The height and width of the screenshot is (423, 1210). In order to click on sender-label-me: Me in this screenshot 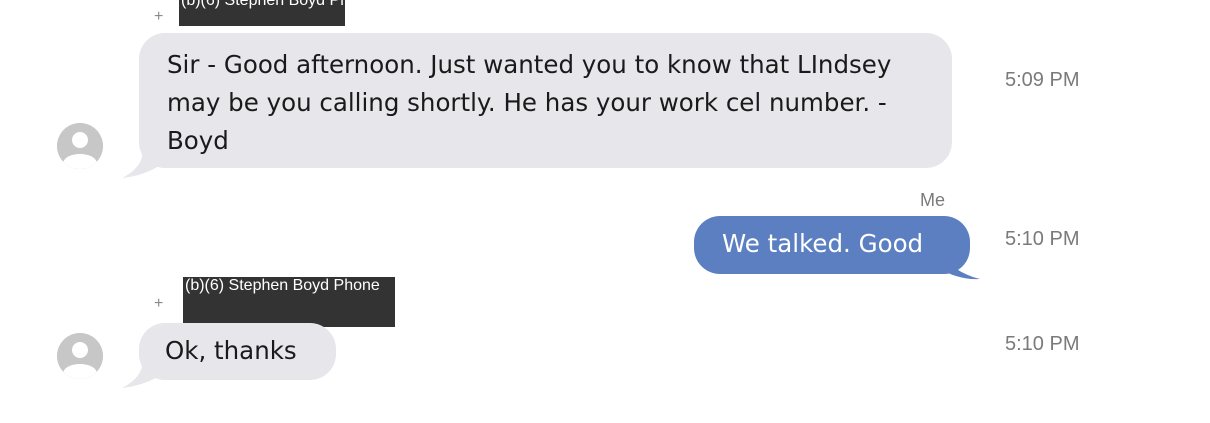, I will do `click(933, 200)`.